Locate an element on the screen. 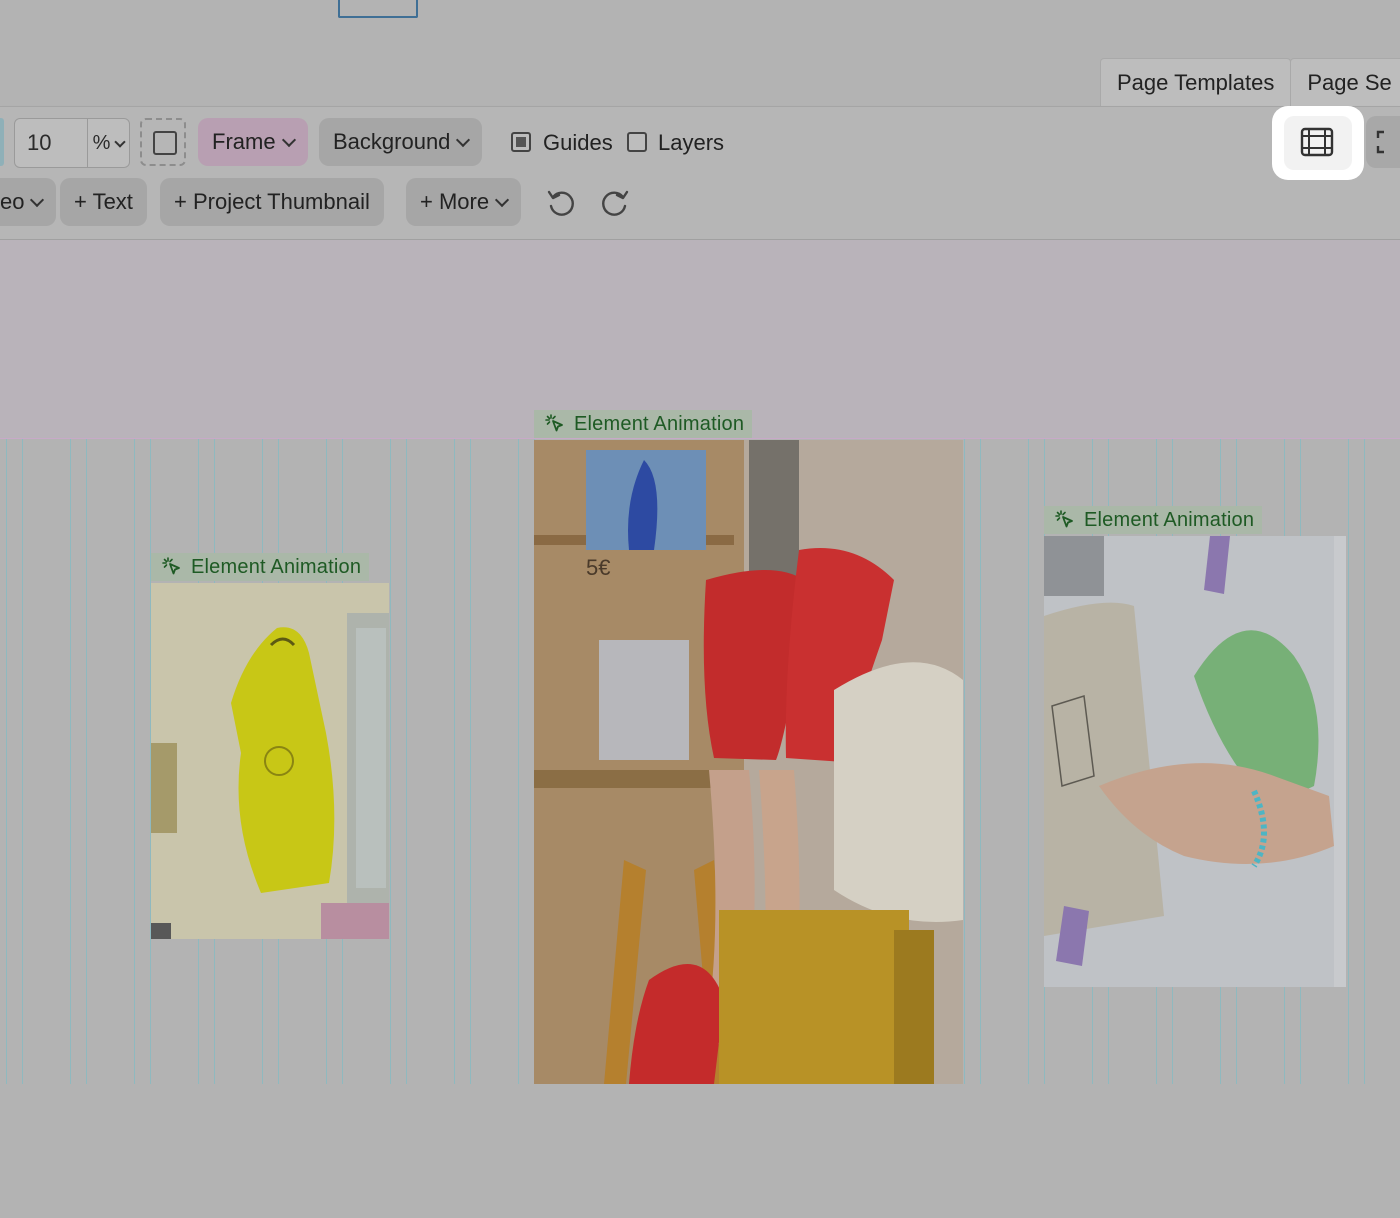 The height and width of the screenshot is (1218, 1400). film-strip-button is located at coordinates (1318, 143).